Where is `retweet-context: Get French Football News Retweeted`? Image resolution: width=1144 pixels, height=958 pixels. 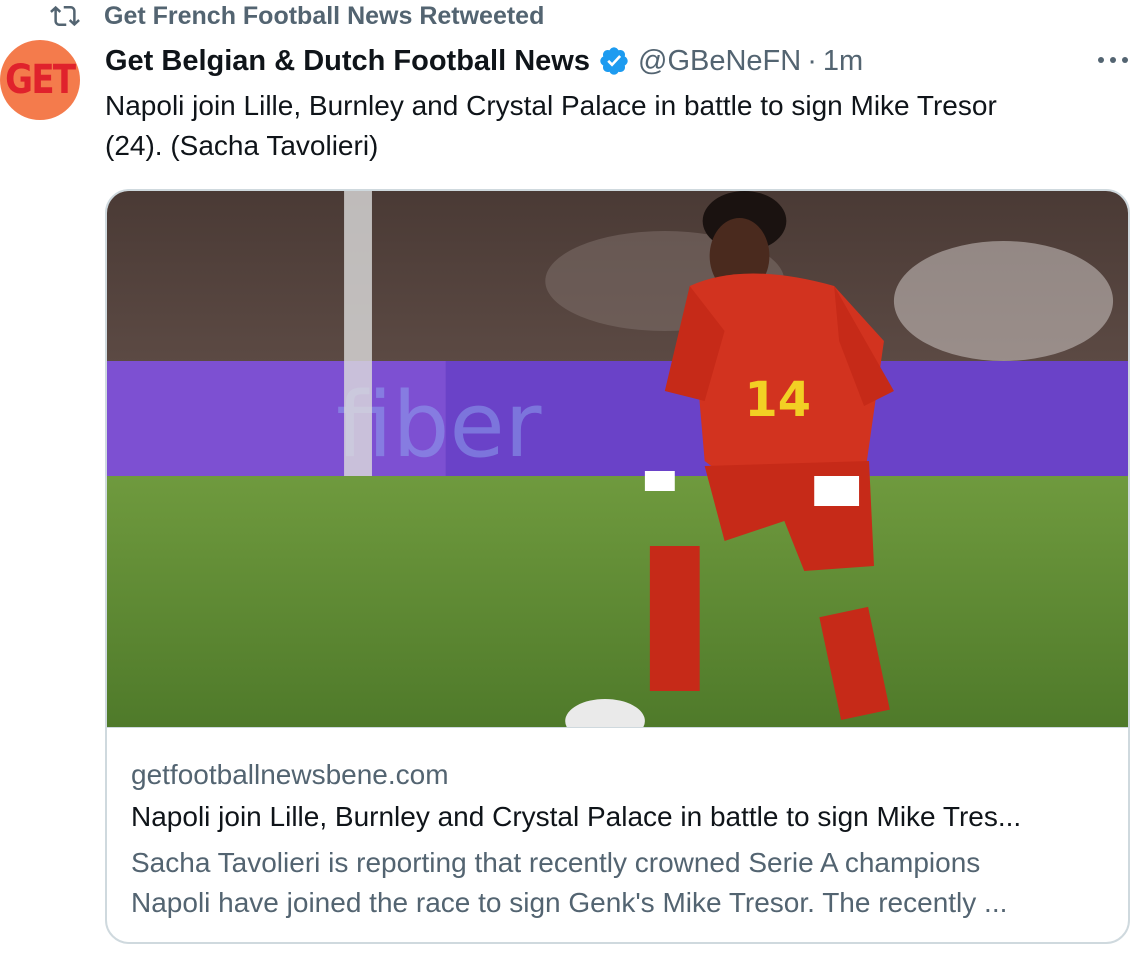 retweet-context: Get French Football News Retweeted is located at coordinates (297, 16).